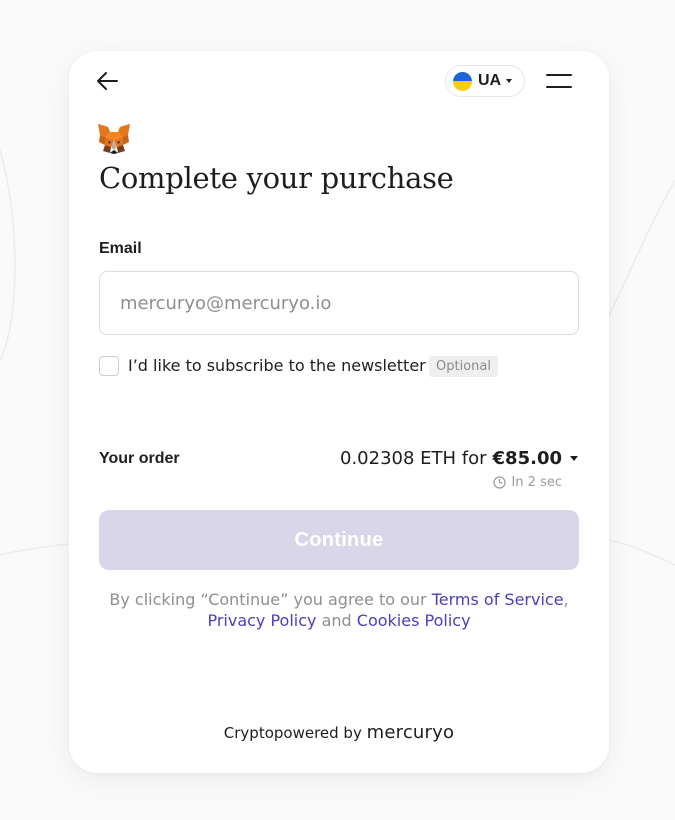 The image size is (675, 820). Describe the element at coordinates (339, 540) in the screenshot. I see `continue-button: Continue` at that location.